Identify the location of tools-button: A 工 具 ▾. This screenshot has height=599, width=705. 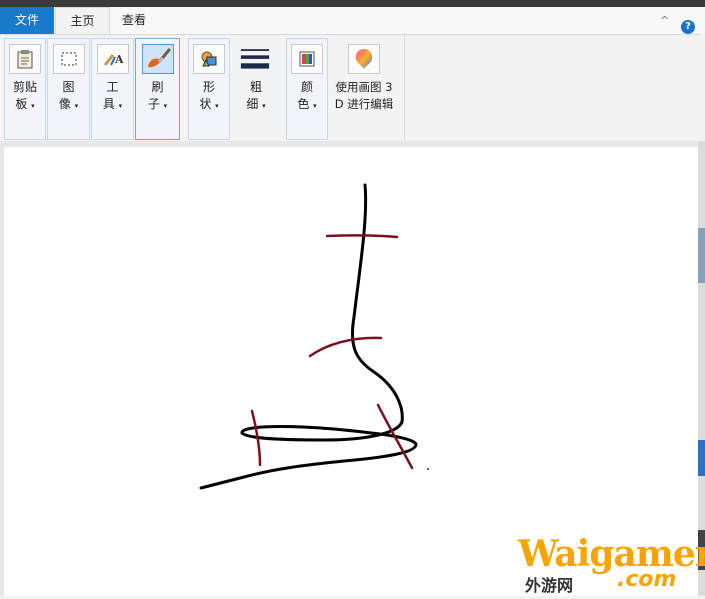
(112, 89).